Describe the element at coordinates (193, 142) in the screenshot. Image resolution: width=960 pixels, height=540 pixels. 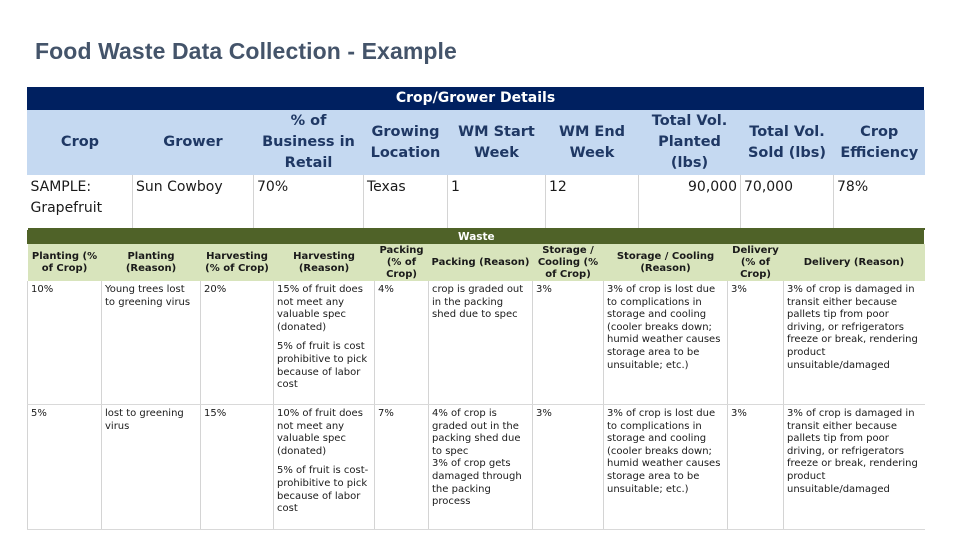
I see `header-grower: Grower` at that location.